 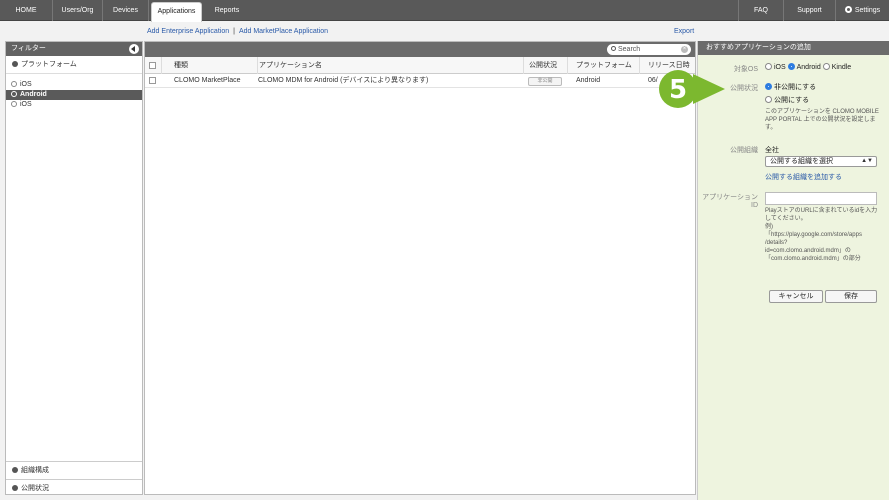 I want to click on table-toolbar: Search ×, so click(x=420, y=49).